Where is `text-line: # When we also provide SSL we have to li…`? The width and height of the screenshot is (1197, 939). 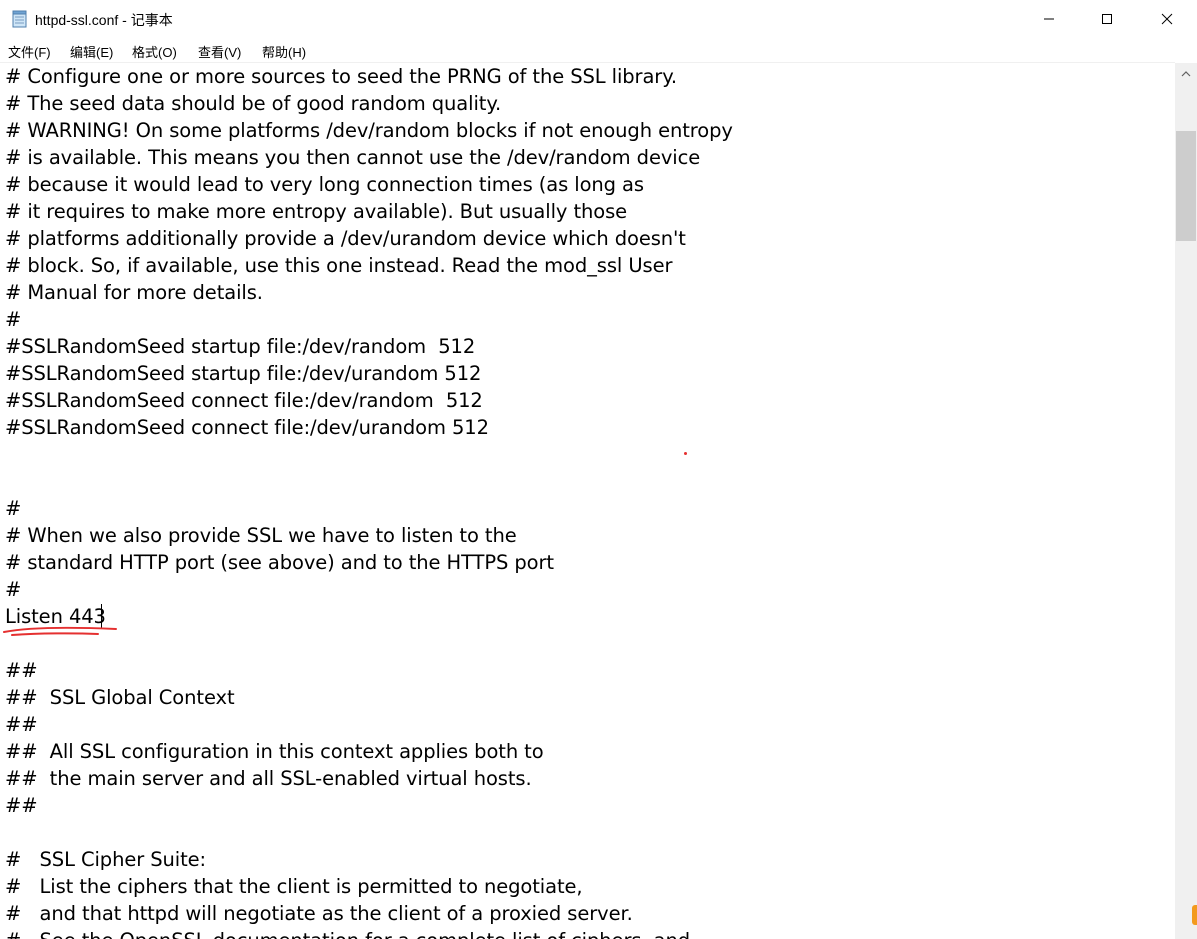
text-line: # When we also provide SSL we have to li… is located at coordinates (261, 535).